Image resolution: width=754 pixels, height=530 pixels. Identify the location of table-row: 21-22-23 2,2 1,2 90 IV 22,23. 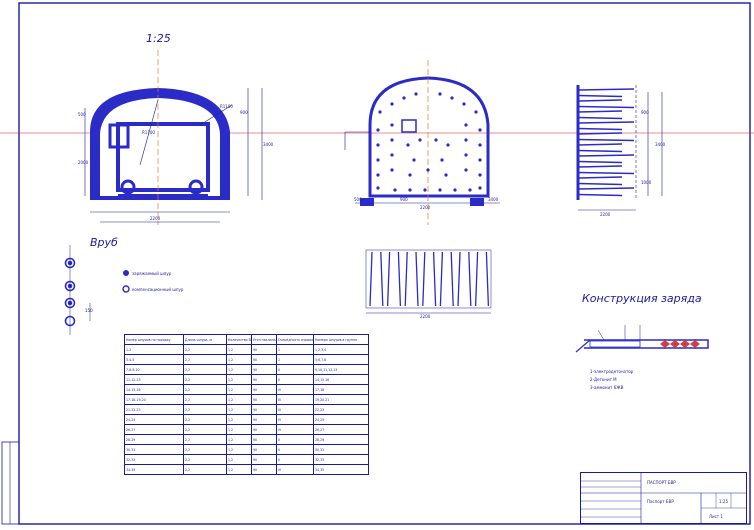
(246, 409).